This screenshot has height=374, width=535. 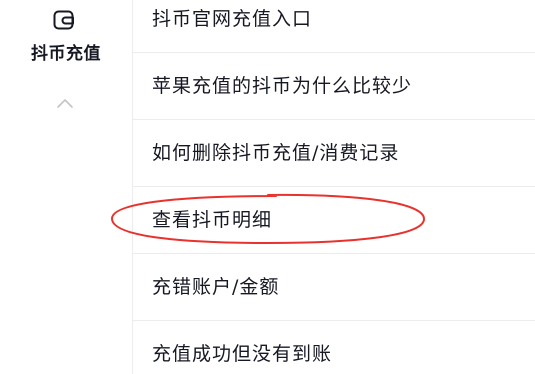 What do you see at coordinates (334, 347) in the screenshot?
I see `list-item: 充值成功但没有到账` at bounding box center [334, 347].